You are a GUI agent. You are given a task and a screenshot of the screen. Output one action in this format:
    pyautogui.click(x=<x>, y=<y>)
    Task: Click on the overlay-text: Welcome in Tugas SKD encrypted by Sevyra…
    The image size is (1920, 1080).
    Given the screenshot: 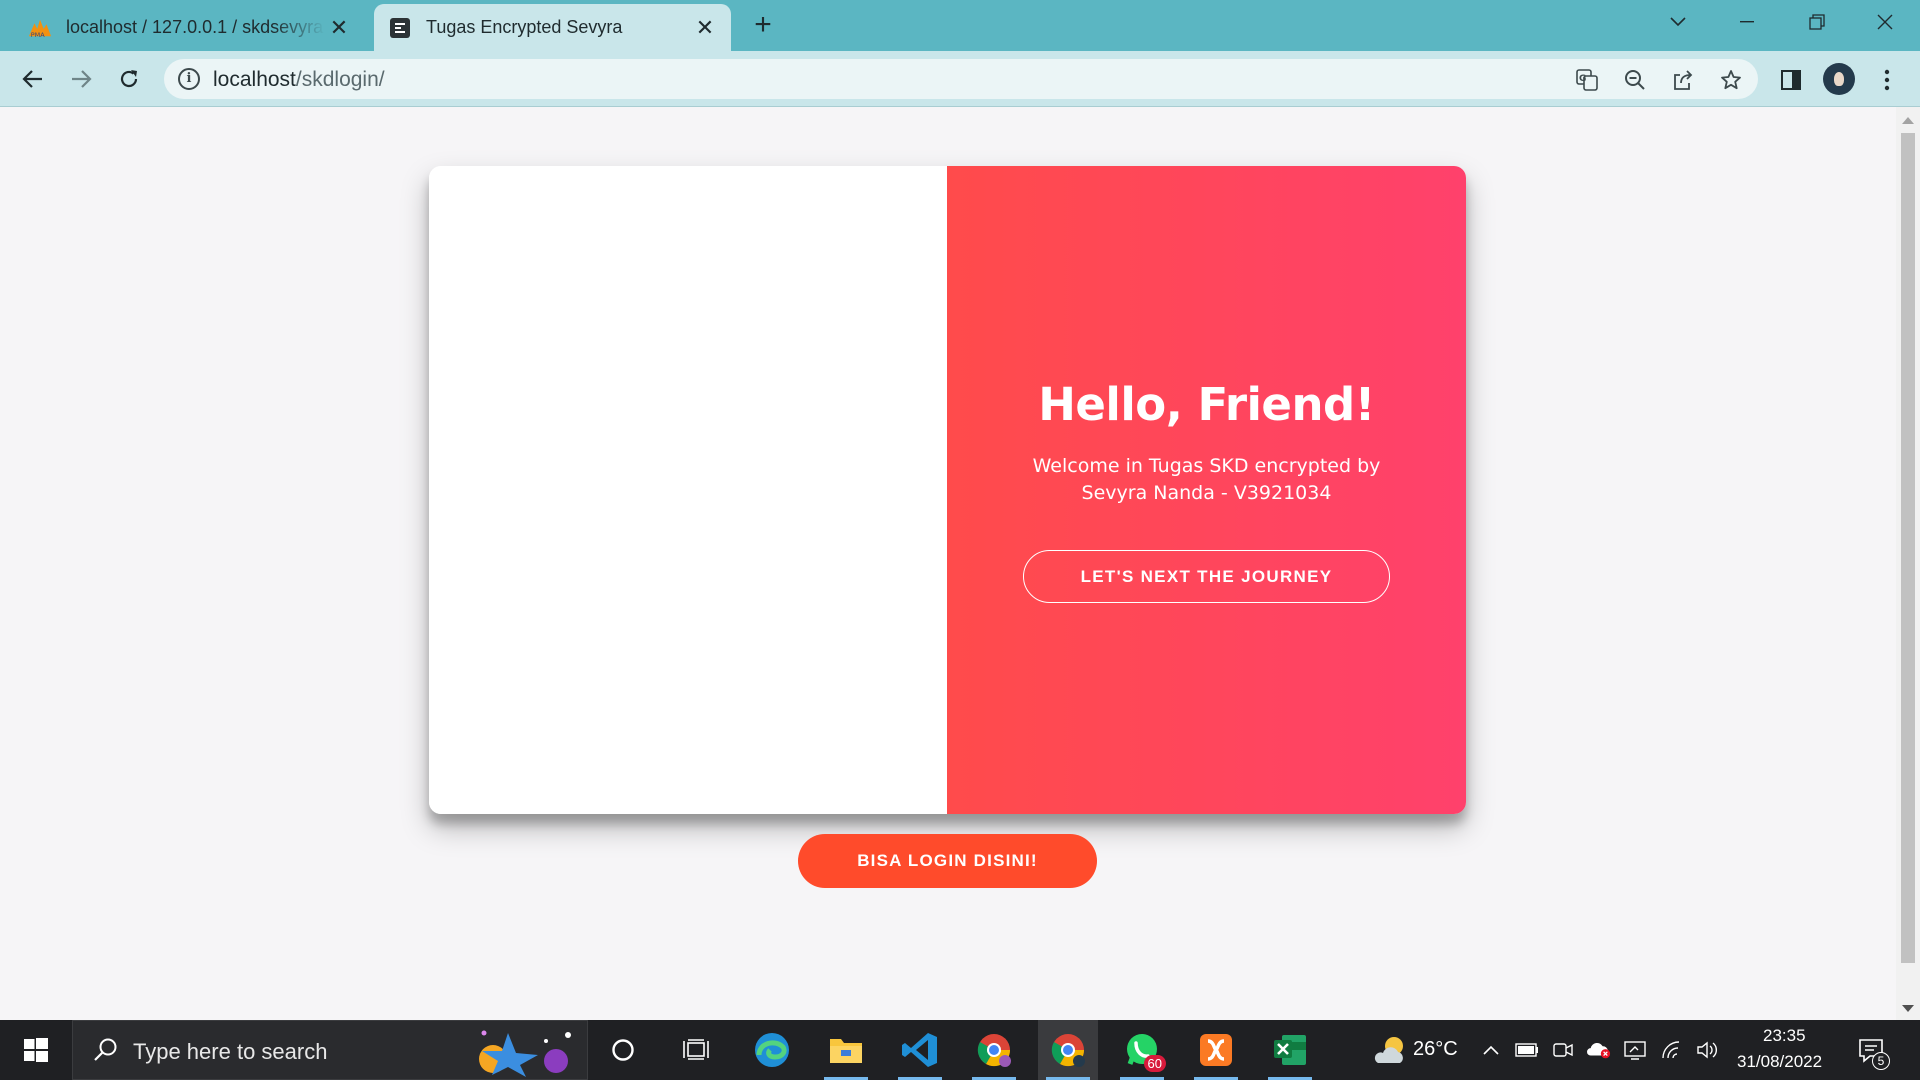 What is the action you would take?
    pyautogui.click(x=1206, y=479)
    